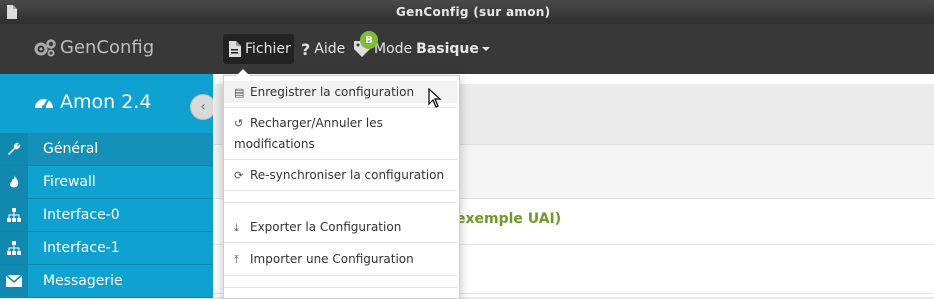 The height and width of the screenshot is (299, 934). Describe the element at coordinates (393, 49) in the screenshot. I see `mode-label: Mode` at that location.